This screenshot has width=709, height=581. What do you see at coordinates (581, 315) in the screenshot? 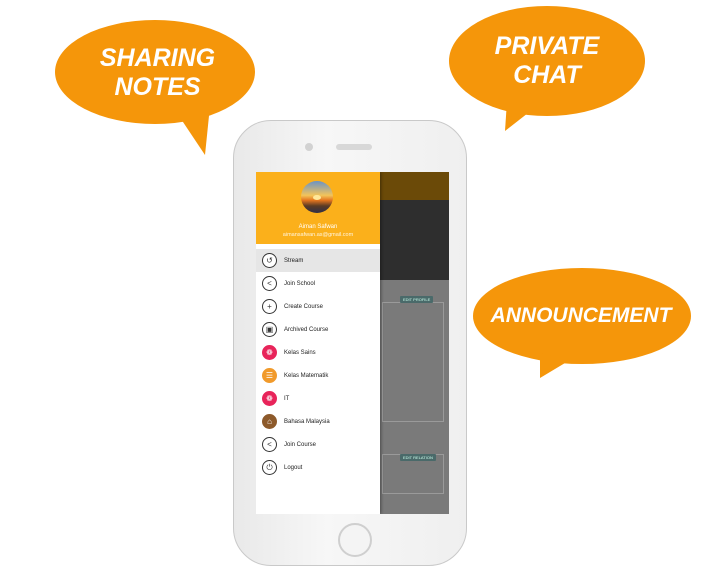
I see `bubble-text: ANNOUNCEMENT` at bounding box center [581, 315].